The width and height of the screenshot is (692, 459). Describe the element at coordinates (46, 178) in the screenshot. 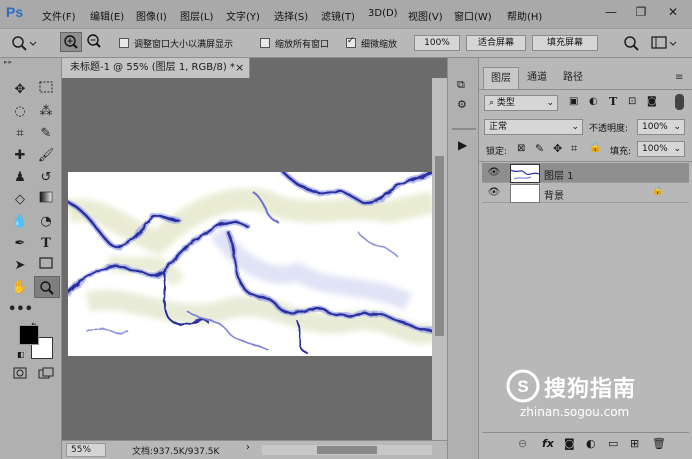

I see `history-brush-icon: ↺` at that location.